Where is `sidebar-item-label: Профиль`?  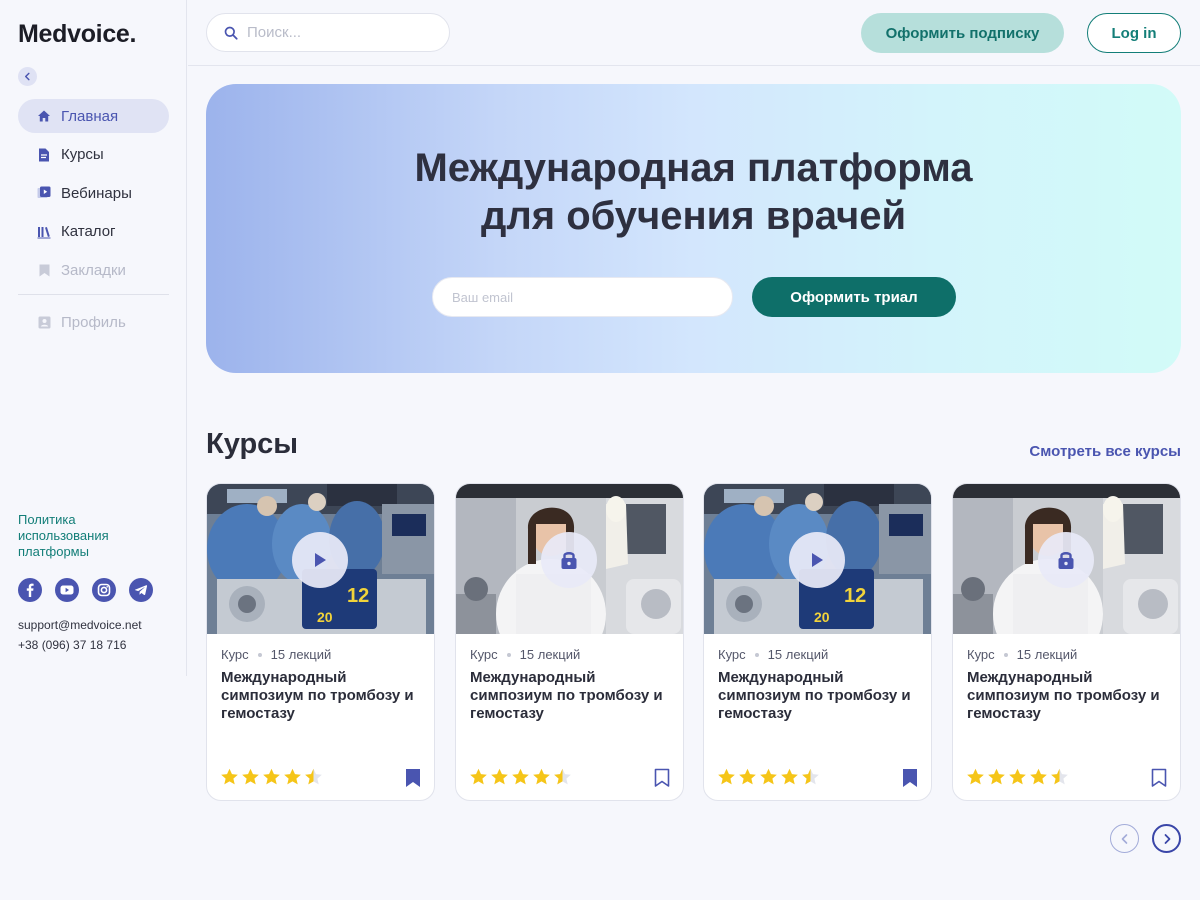
sidebar-item-label: Профиль is located at coordinates (93, 322).